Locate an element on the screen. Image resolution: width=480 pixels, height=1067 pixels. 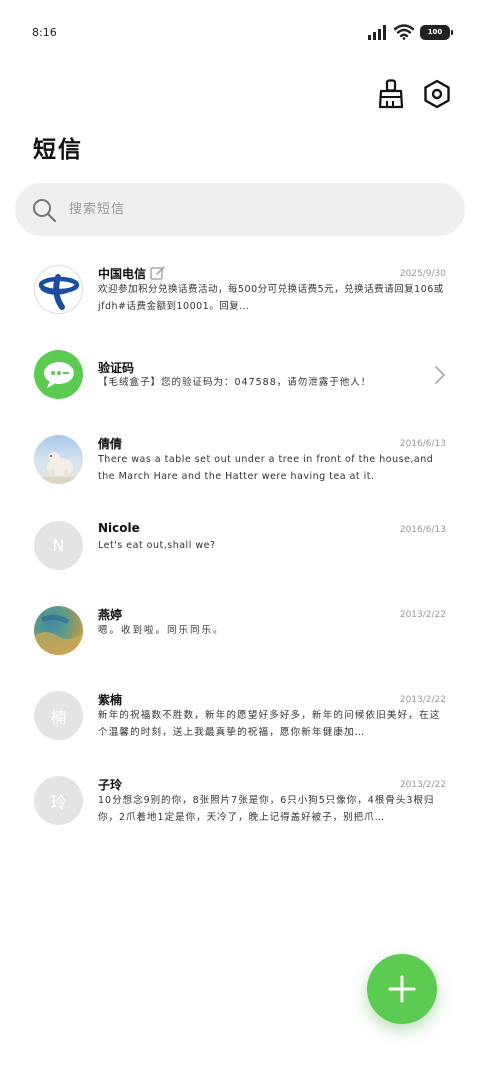
status-icons: 100 is located at coordinates (410, 32).